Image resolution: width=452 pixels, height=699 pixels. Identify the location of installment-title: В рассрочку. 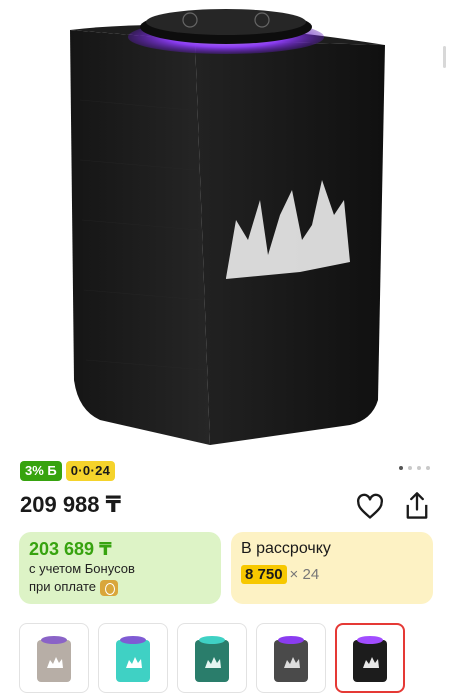
(286, 548).